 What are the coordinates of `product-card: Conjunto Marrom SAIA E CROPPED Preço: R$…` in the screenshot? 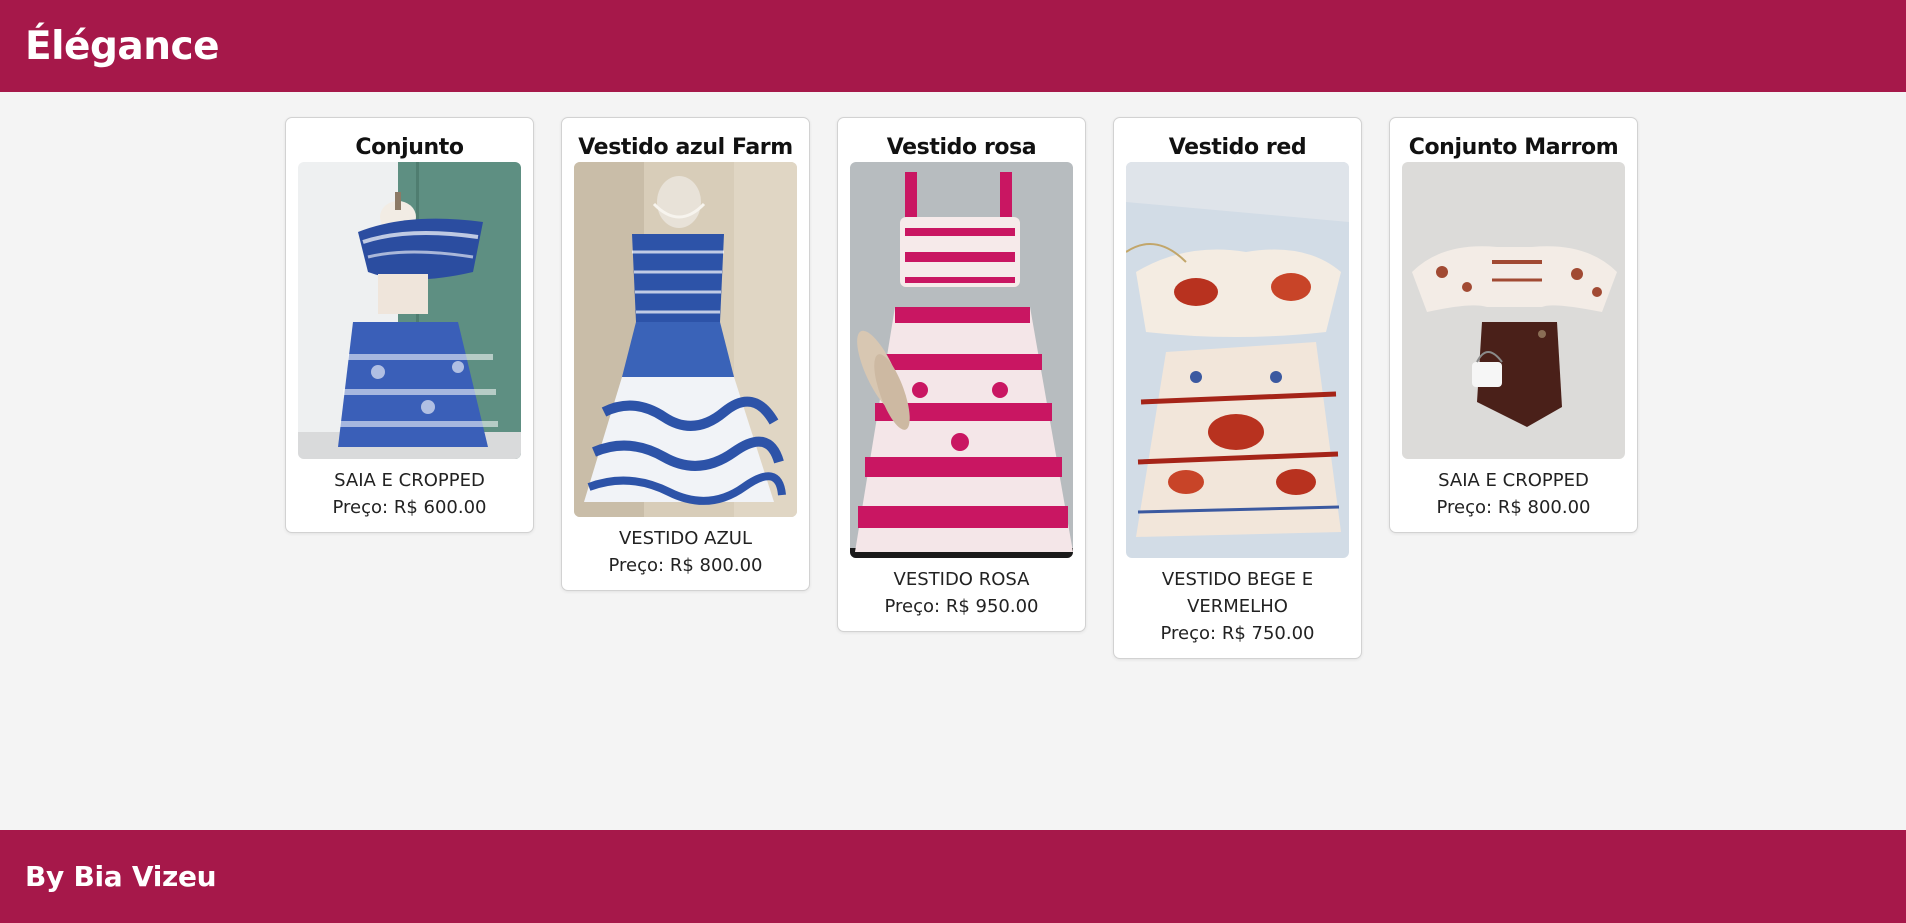 It's located at (1513, 325).